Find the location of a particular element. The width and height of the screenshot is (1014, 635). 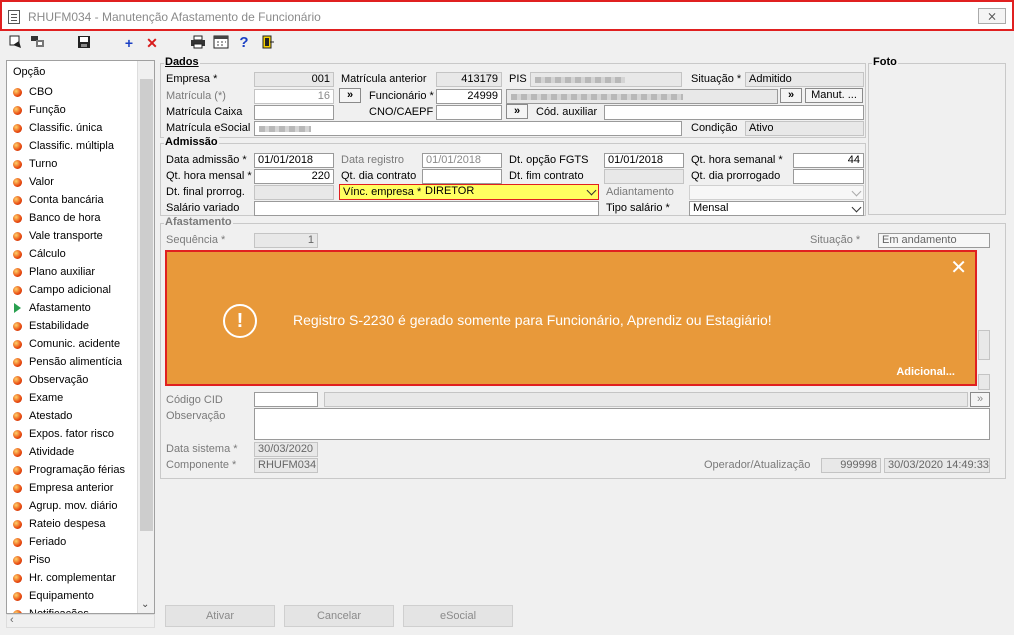

toast-close-icon: ✕ is located at coordinates (958, 268).